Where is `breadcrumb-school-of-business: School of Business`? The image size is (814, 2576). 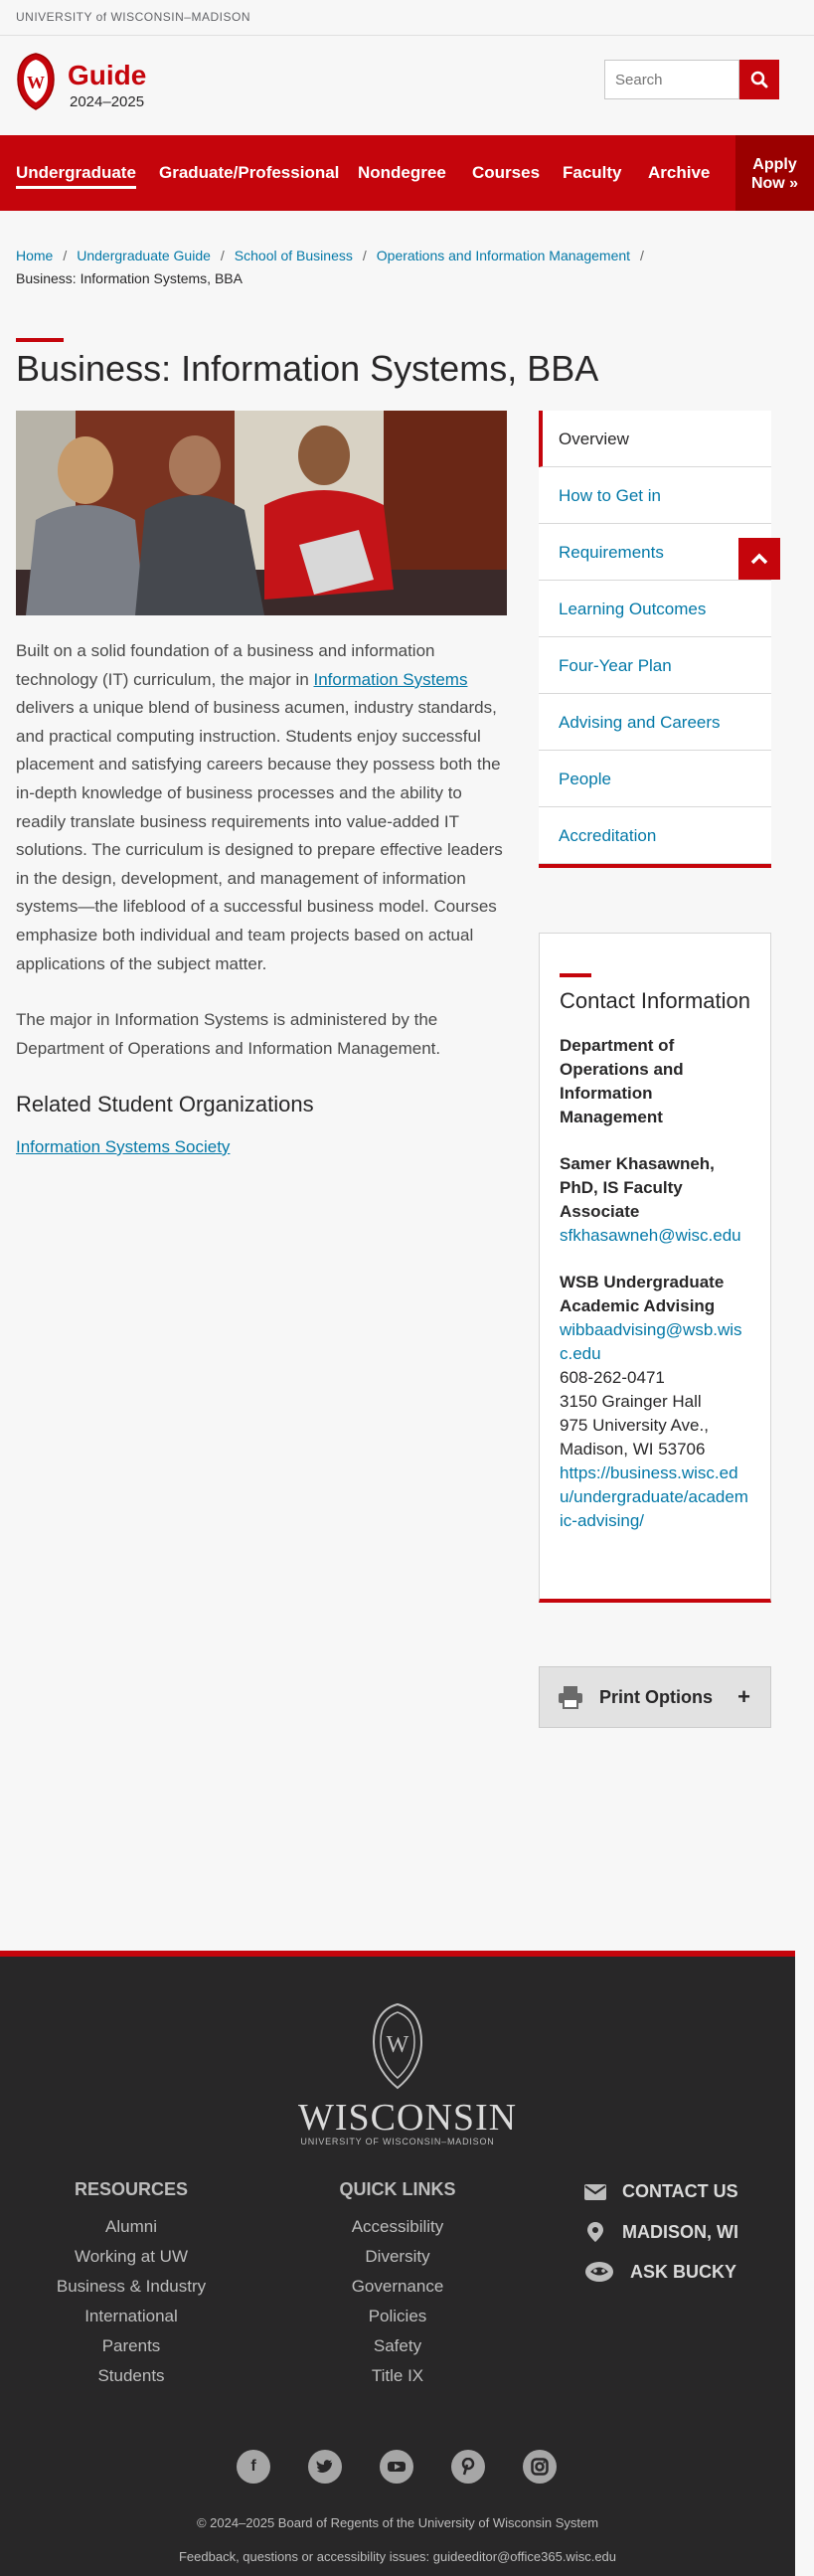 breadcrumb-school-of-business: School of Business is located at coordinates (294, 255).